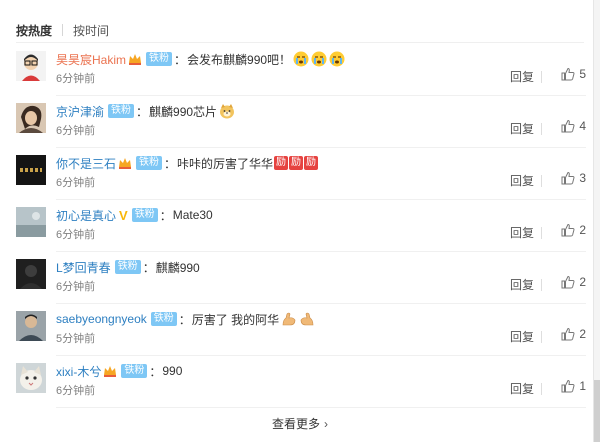 The image size is (600, 442). Describe the element at coordinates (86, 163) in the screenshot. I see `comment-username: 你不是三石` at that location.